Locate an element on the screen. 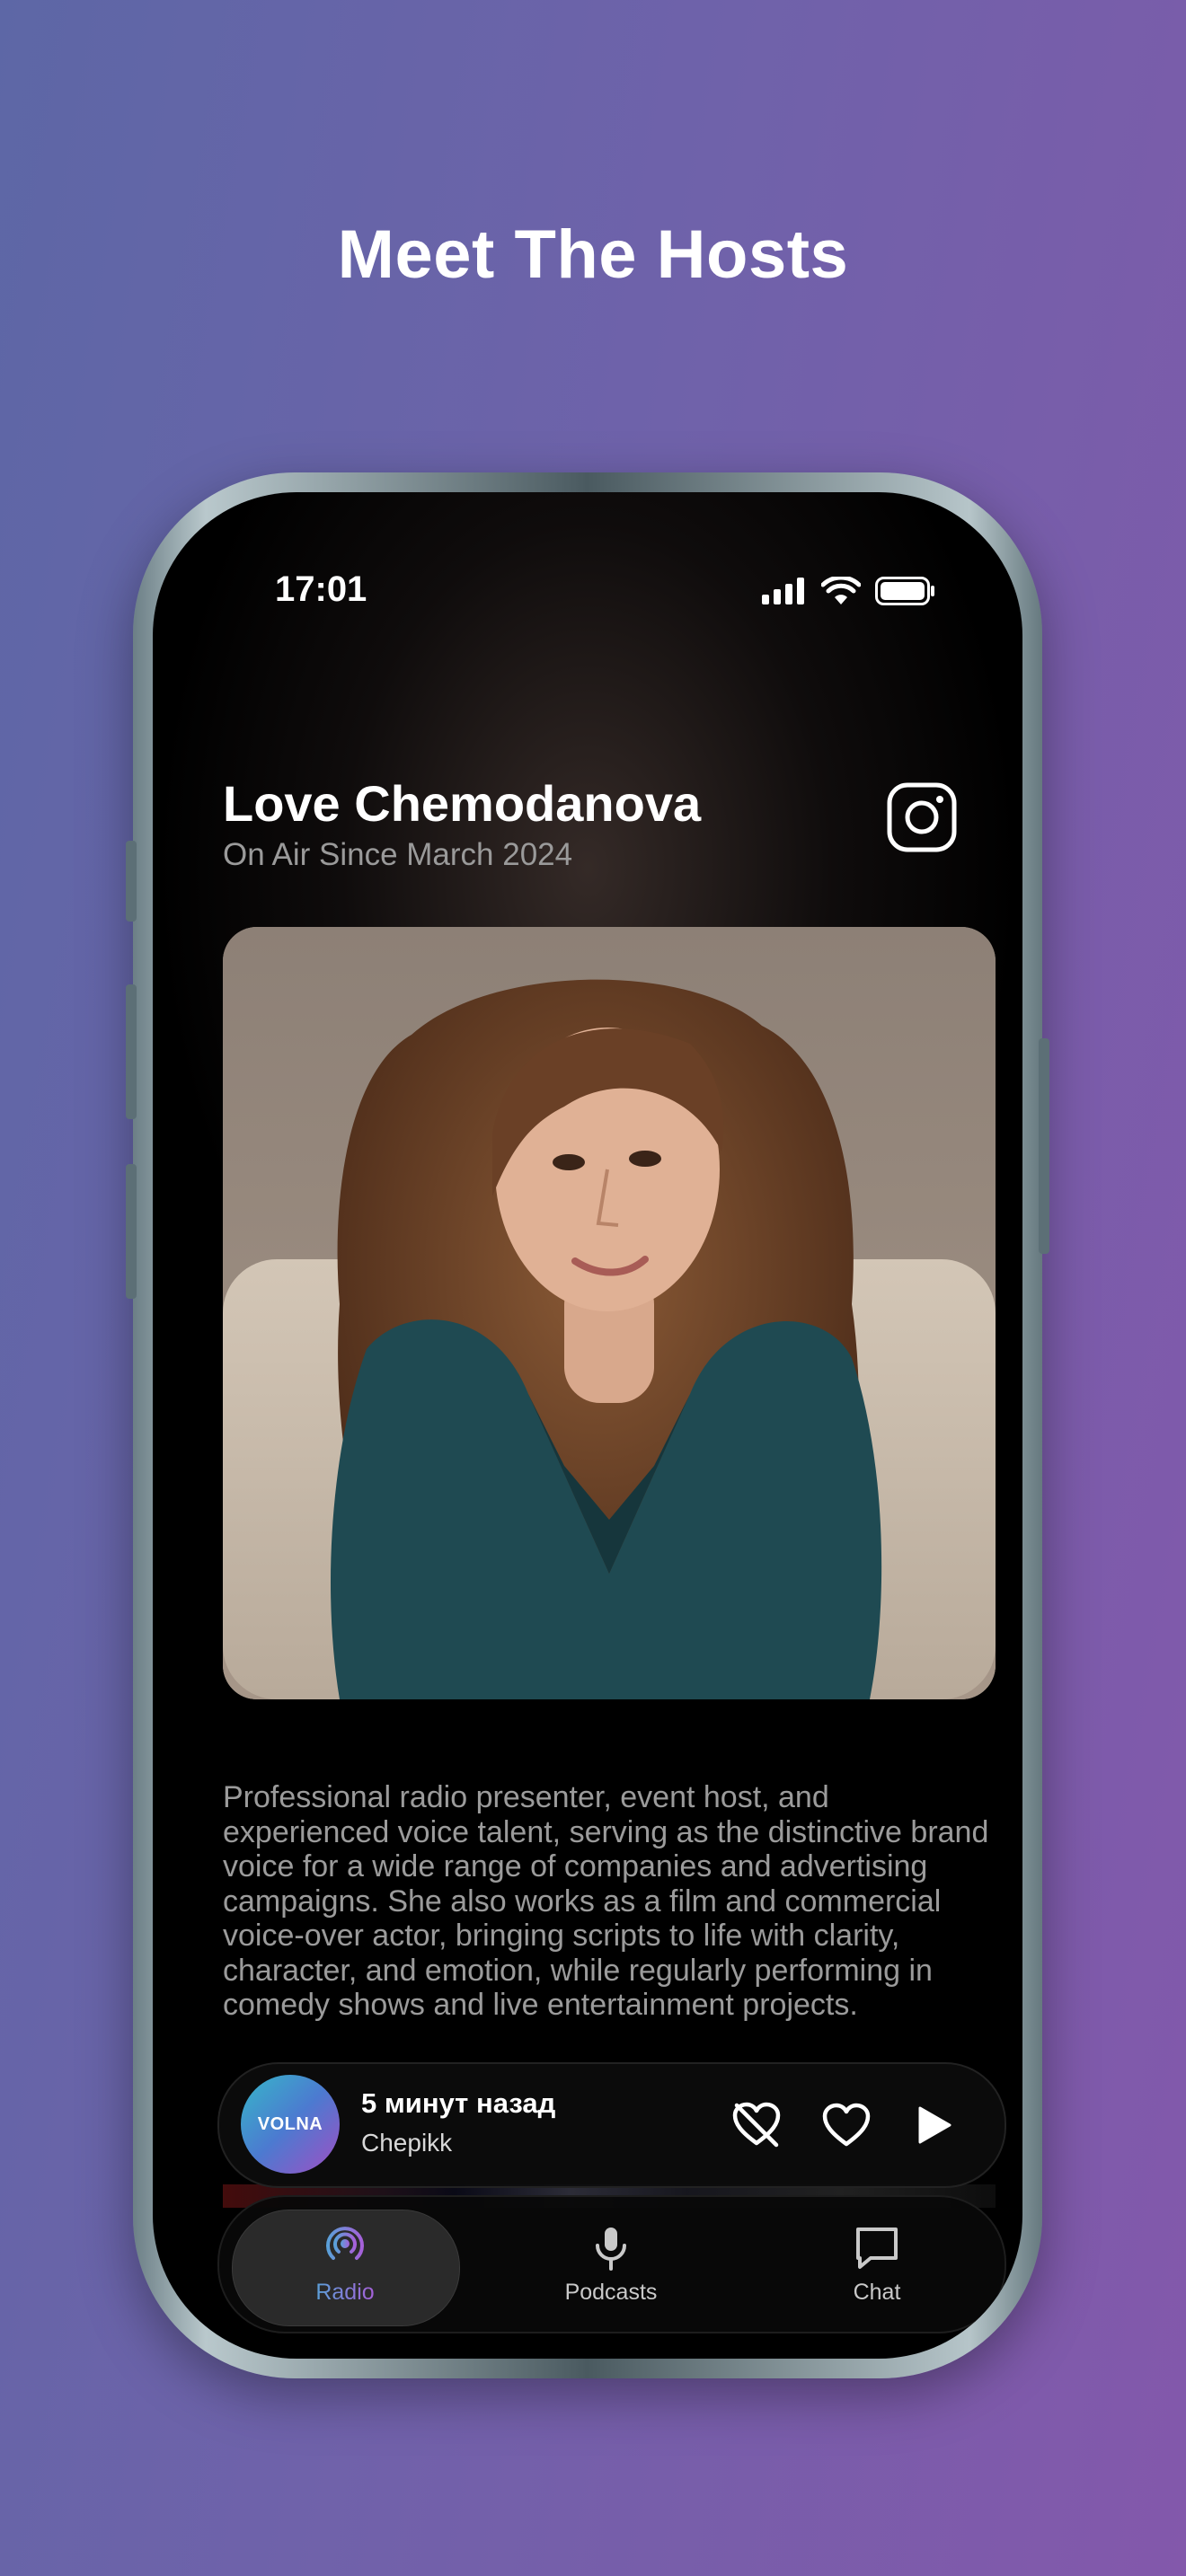 This screenshot has width=1186, height=2576. like-icon is located at coordinates (846, 2125).